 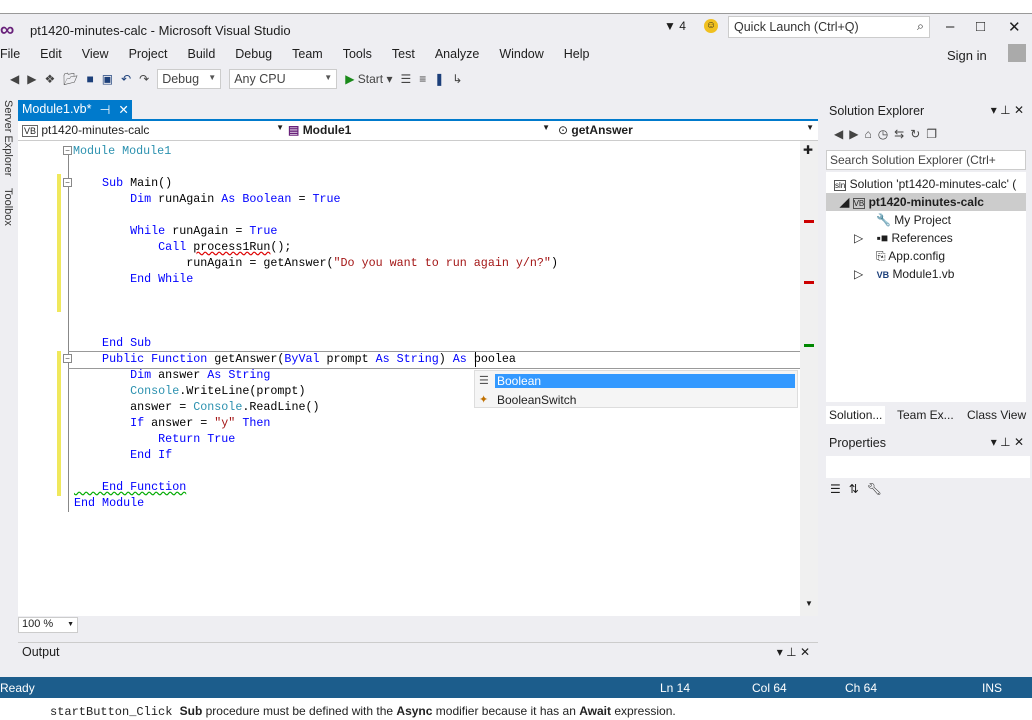 What do you see at coordinates (419, 130) in the screenshot?
I see `type-dropdown: ▤ Module1 ▼` at bounding box center [419, 130].